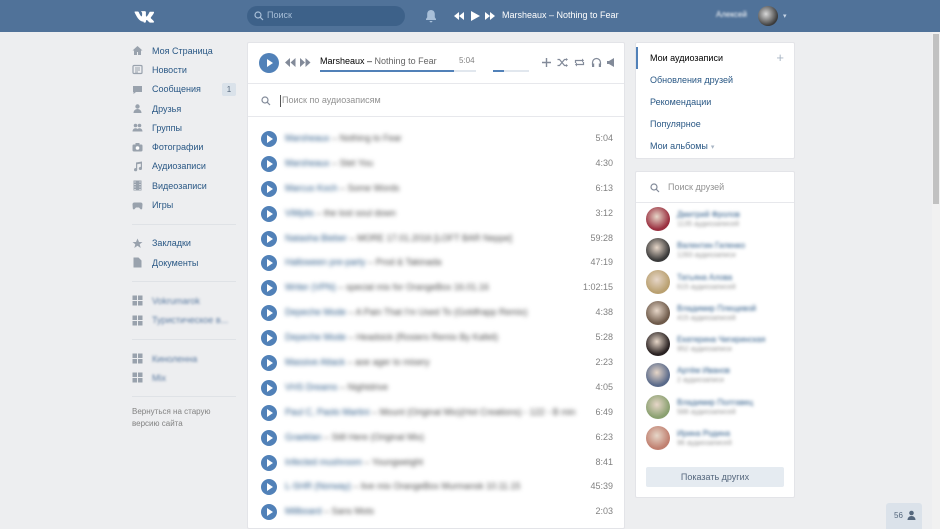  What do you see at coordinates (596, 62) in the screenshot?
I see `headphones-icon` at bounding box center [596, 62].